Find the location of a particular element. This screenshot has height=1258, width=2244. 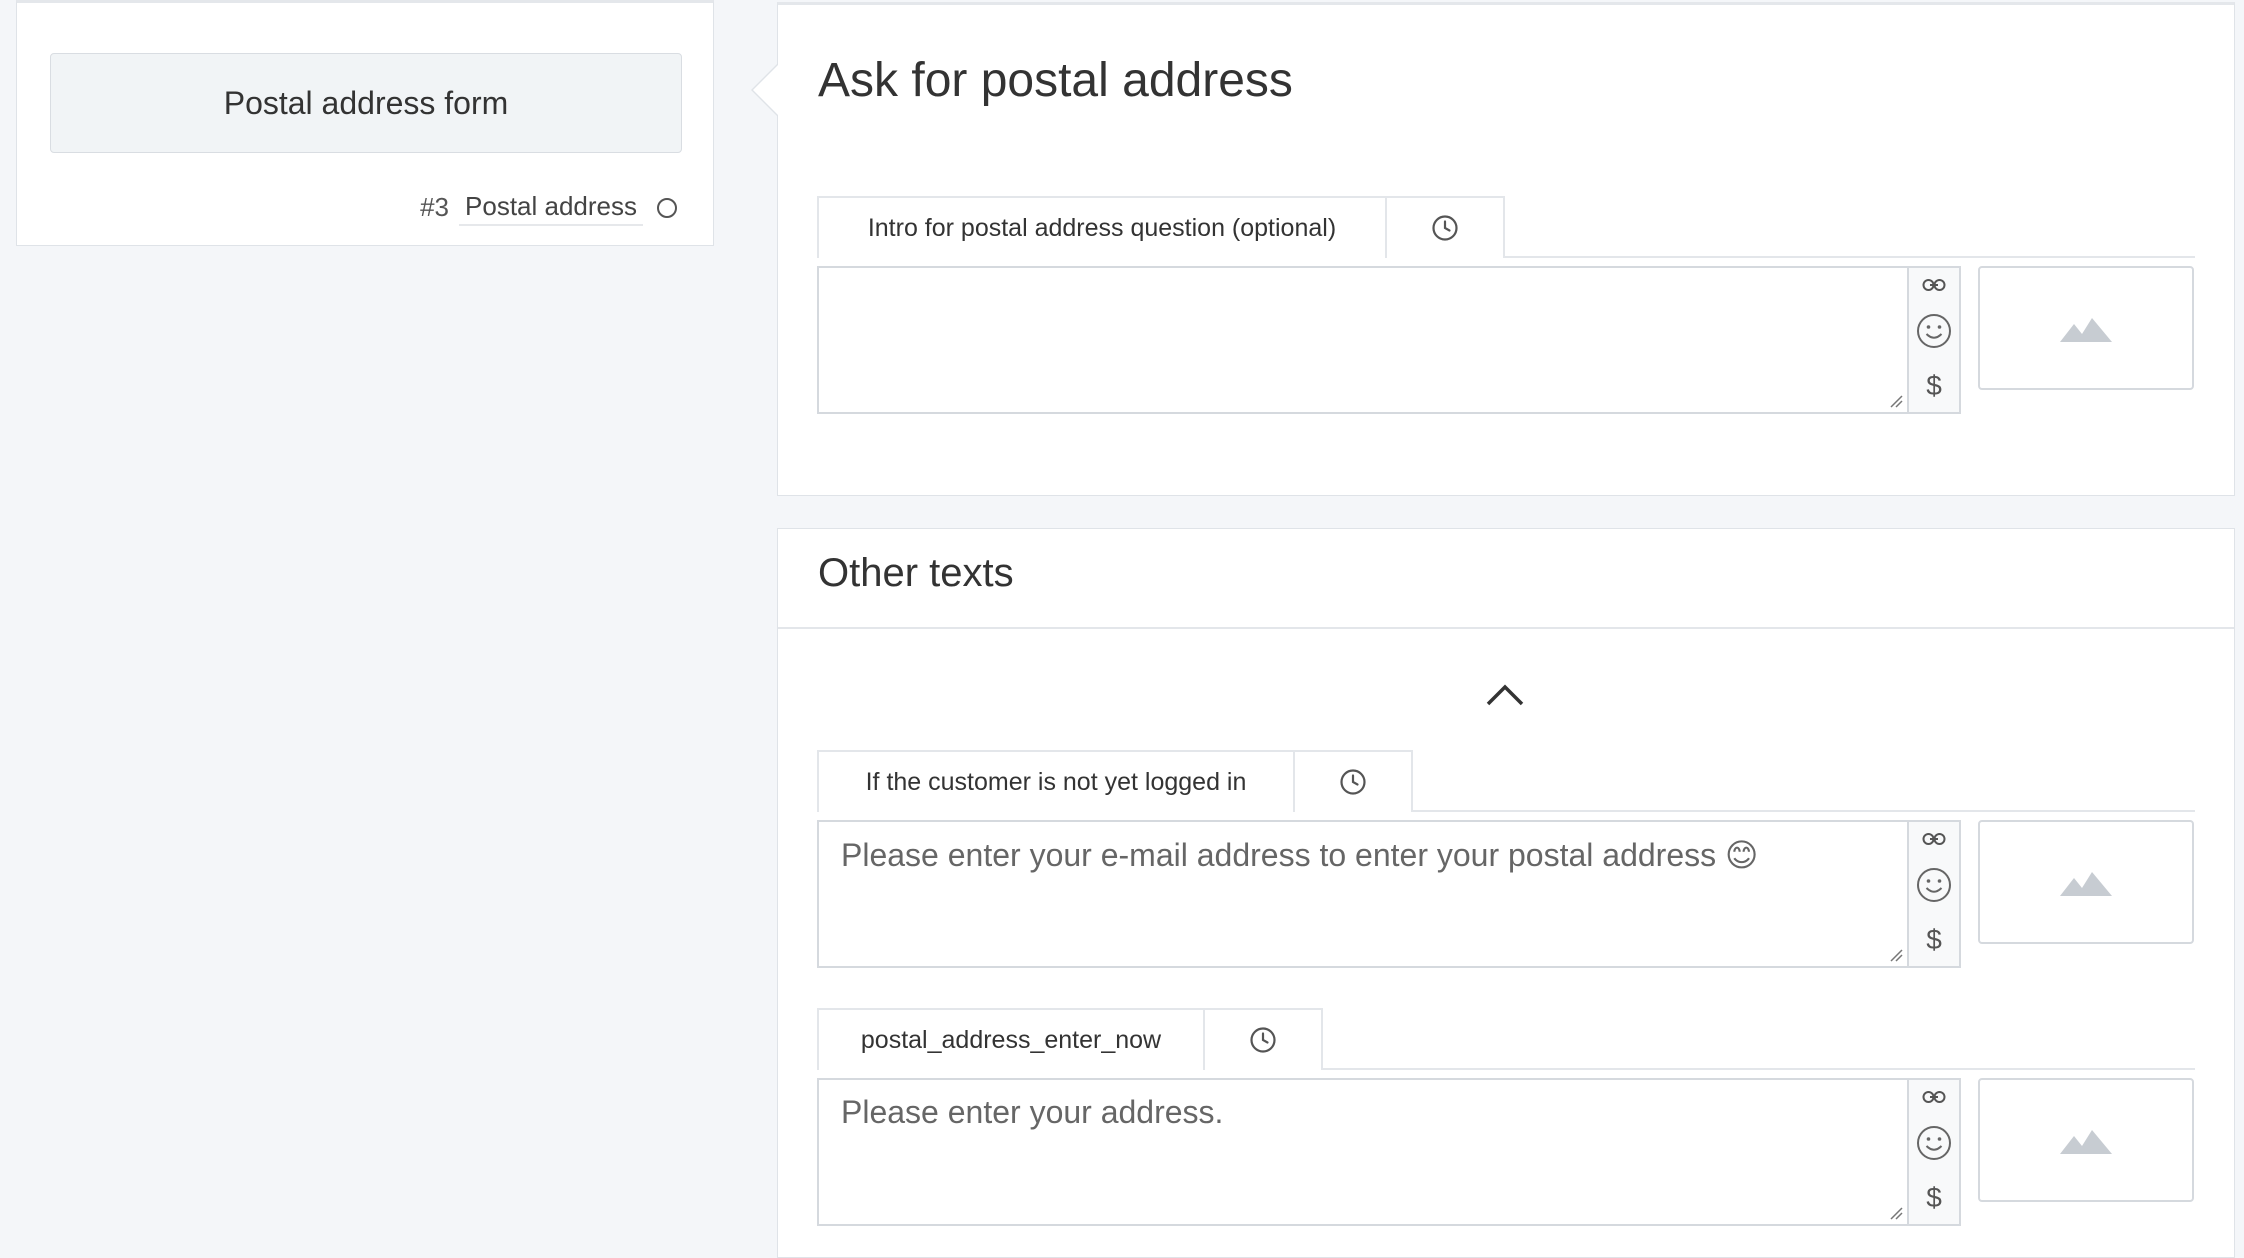

node-meta: #3 Postal address is located at coordinates (548, 207).